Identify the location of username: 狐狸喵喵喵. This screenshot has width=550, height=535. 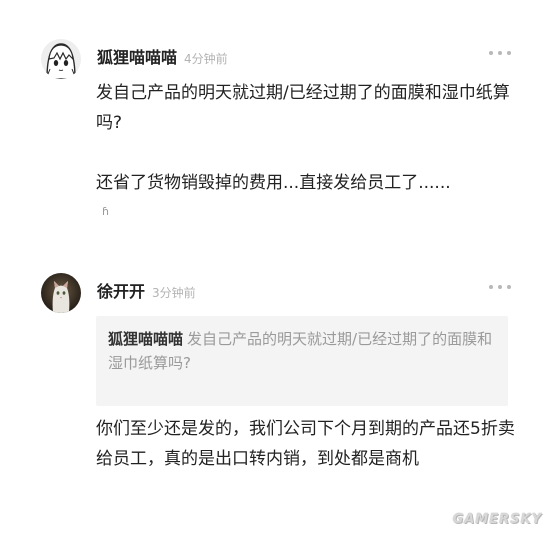
(137, 56).